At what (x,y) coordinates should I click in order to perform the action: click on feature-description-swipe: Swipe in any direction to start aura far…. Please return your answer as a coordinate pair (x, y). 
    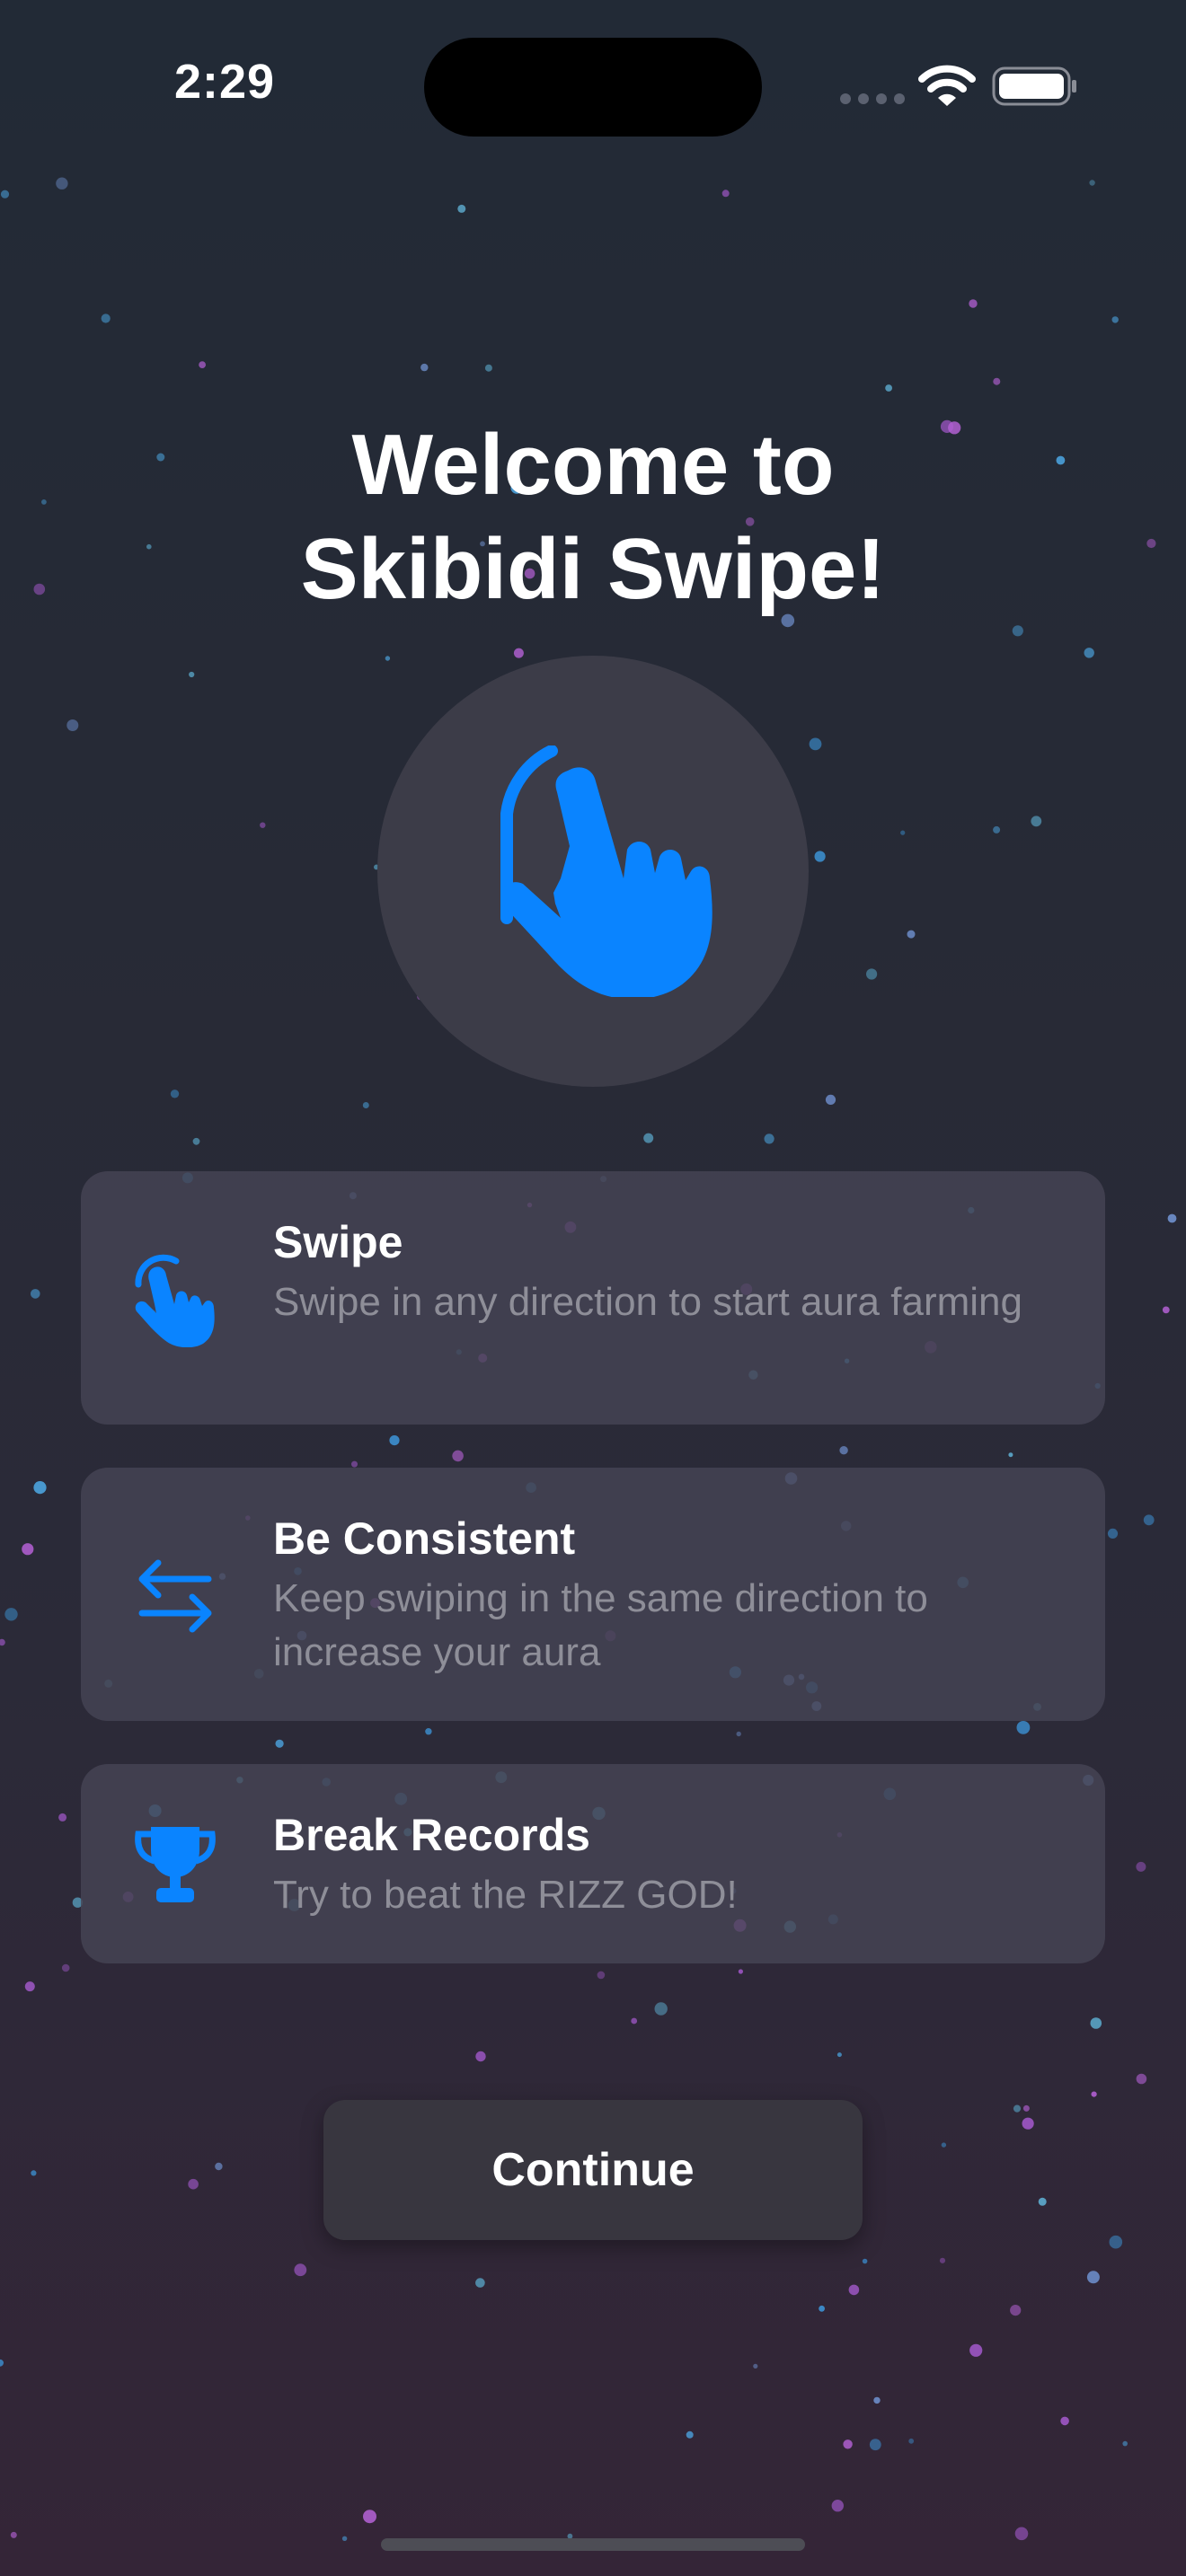
    Looking at the image, I should click on (647, 1302).